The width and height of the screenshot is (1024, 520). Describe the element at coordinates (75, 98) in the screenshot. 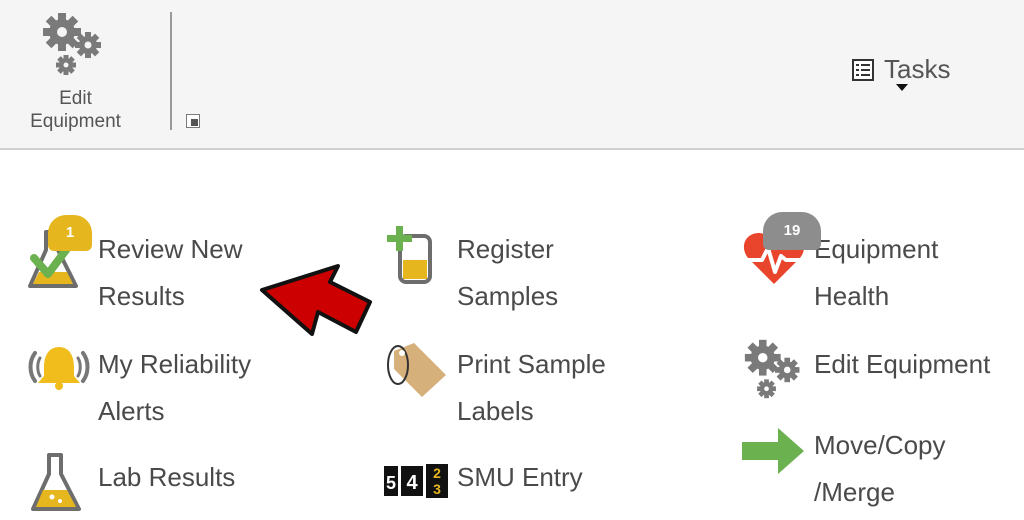

I see `label-line: Edit` at that location.